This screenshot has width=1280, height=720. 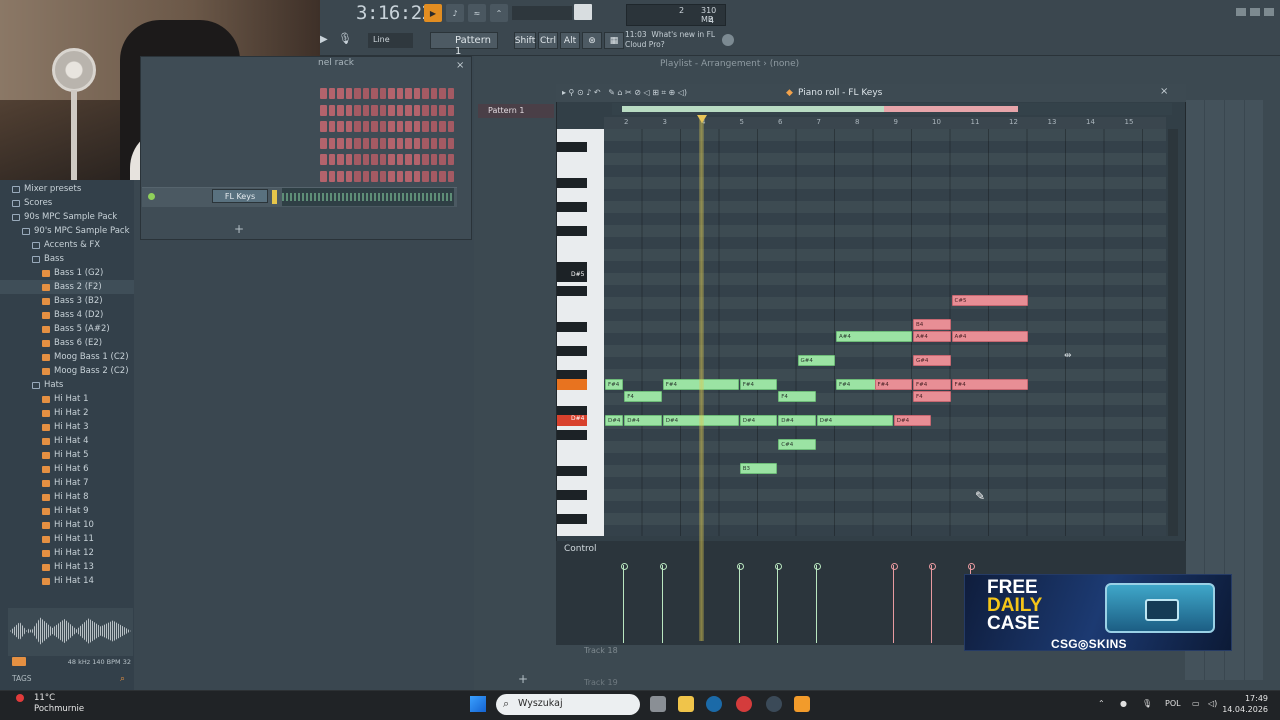 What do you see at coordinates (1173, 332) in the screenshot?
I see `vertical-scrollbar` at bounding box center [1173, 332].